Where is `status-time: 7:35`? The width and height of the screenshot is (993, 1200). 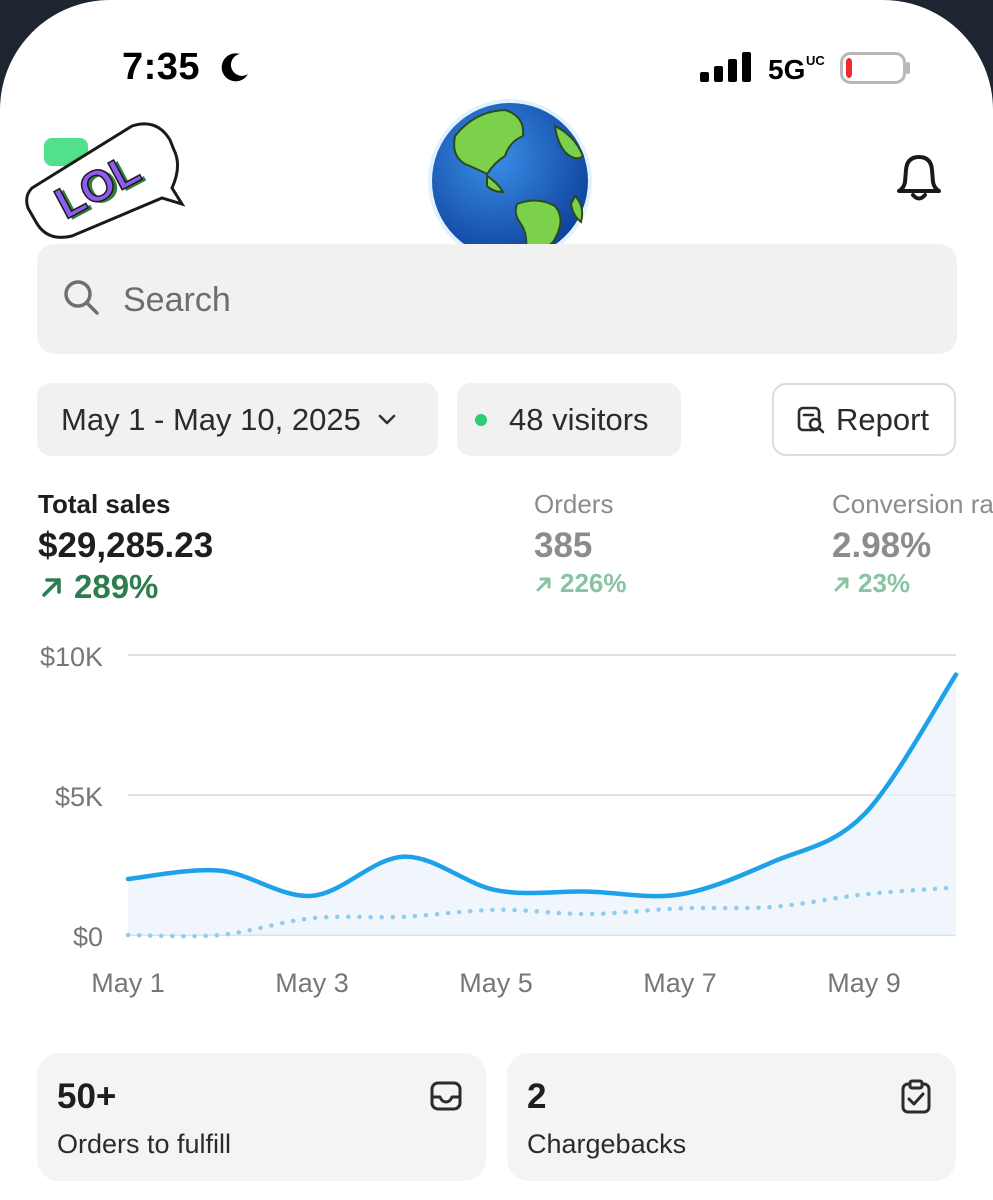 status-time: 7:35 is located at coordinates (161, 67).